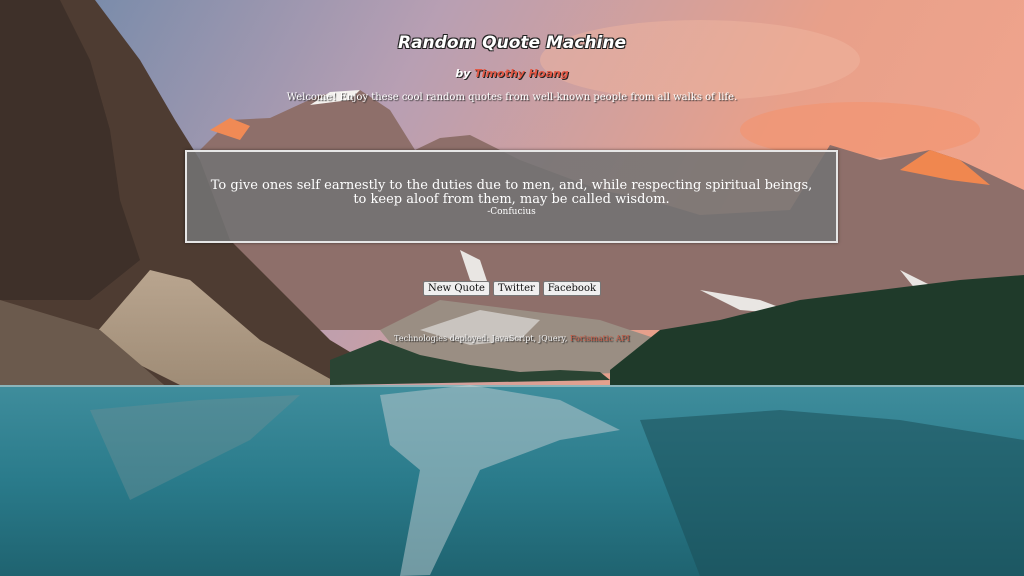 This screenshot has width=1024, height=576. What do you see at coordinates (463, 73) in the screenshot?
I see `byline-prefix: by` at bounding box center [463, 73].